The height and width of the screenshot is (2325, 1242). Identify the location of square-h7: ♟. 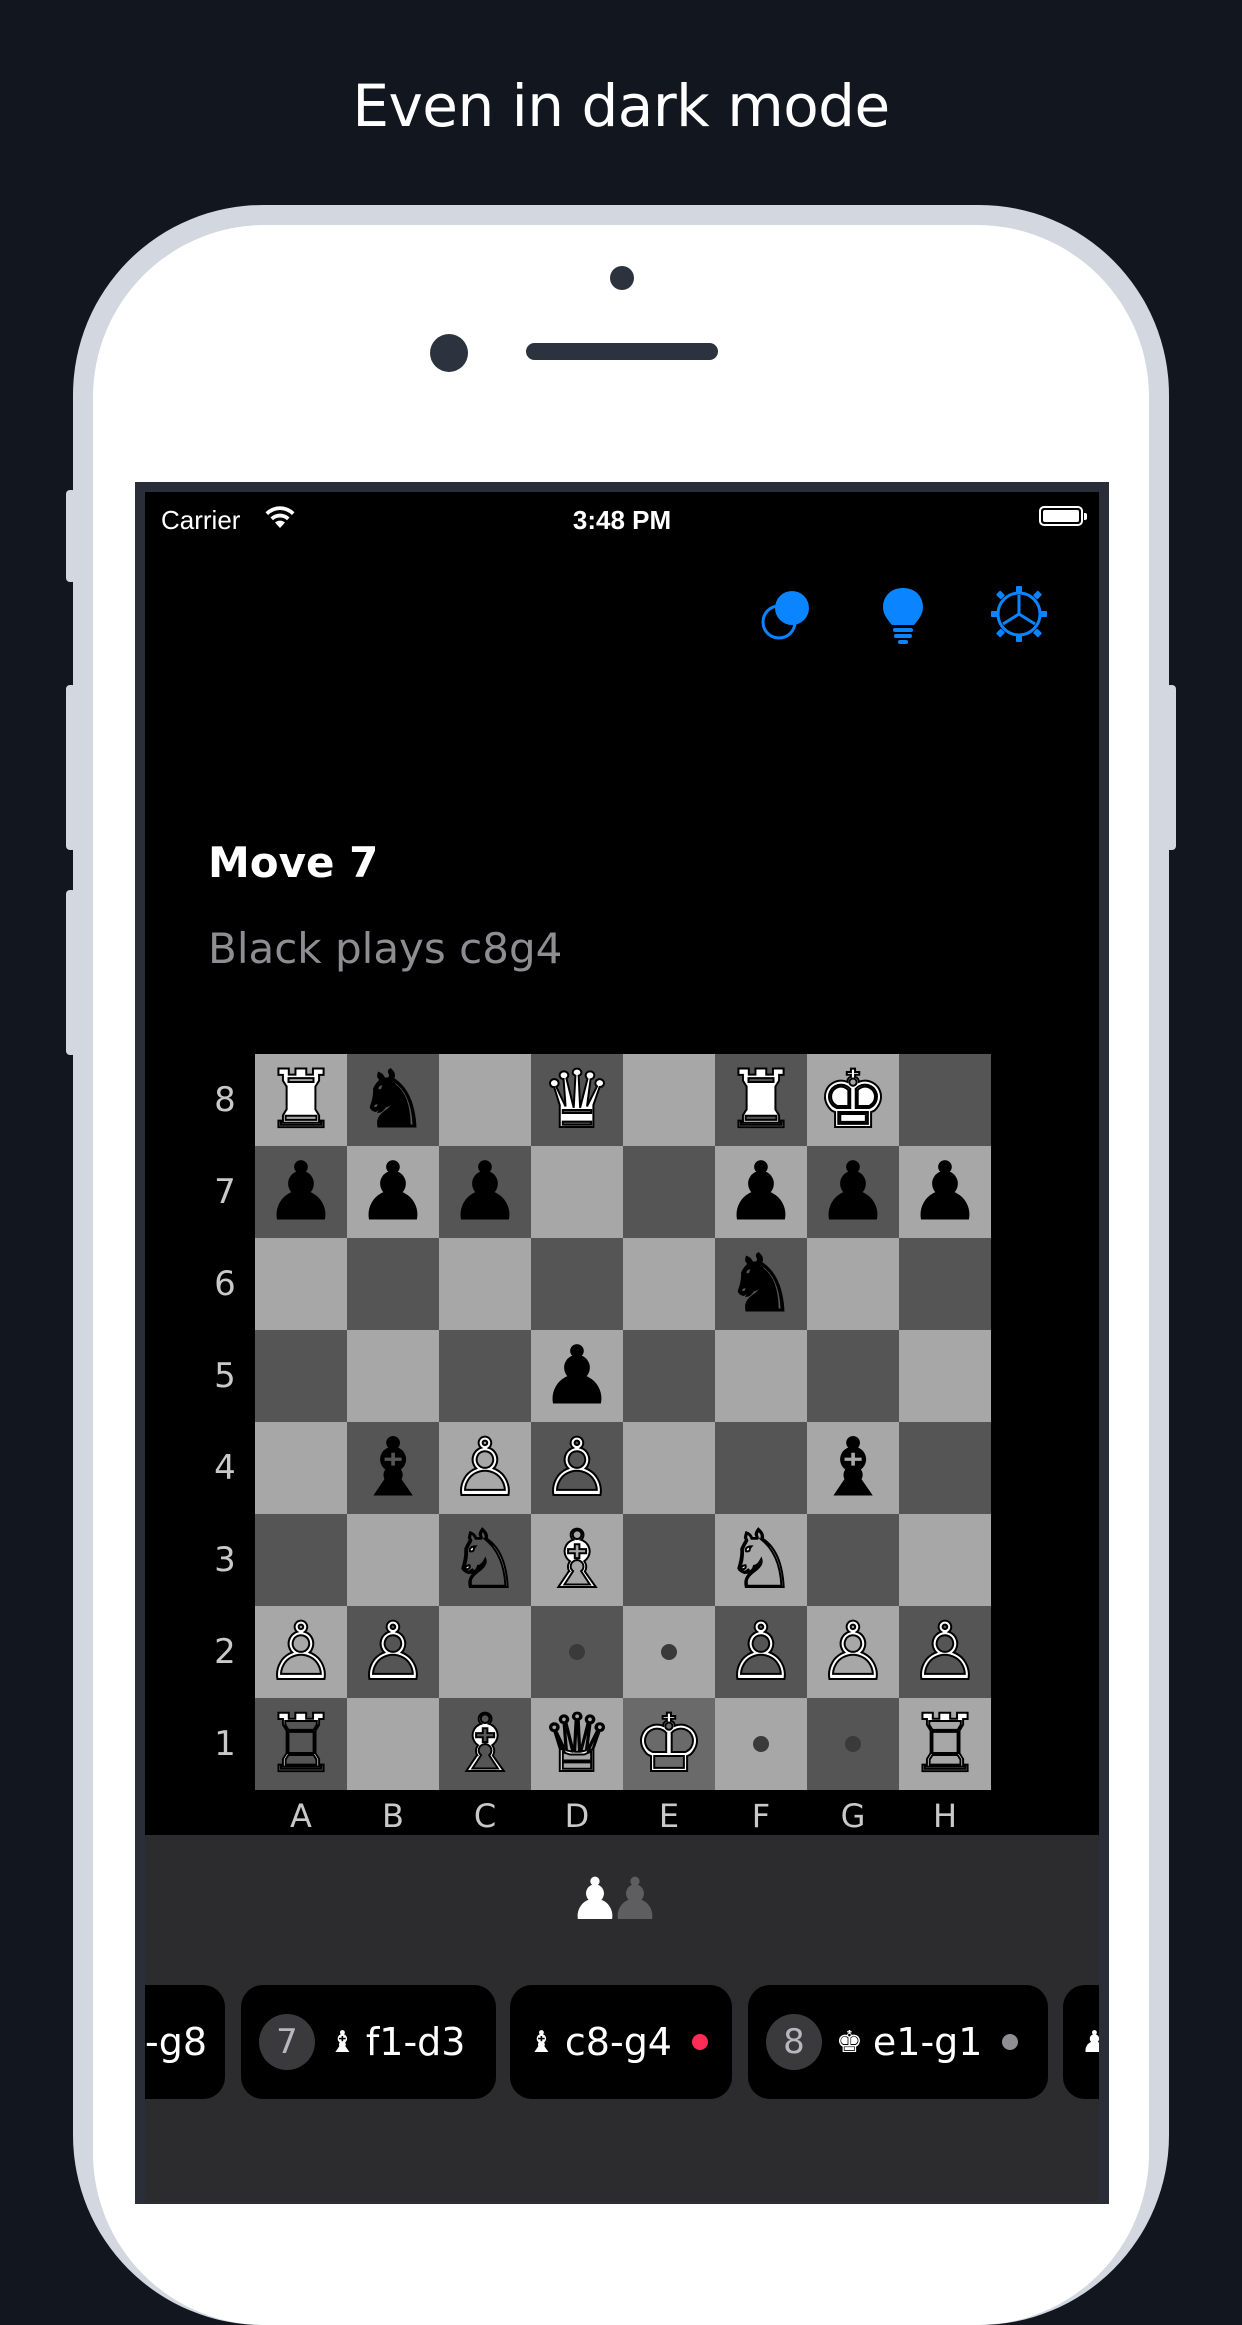
(945, 1191).